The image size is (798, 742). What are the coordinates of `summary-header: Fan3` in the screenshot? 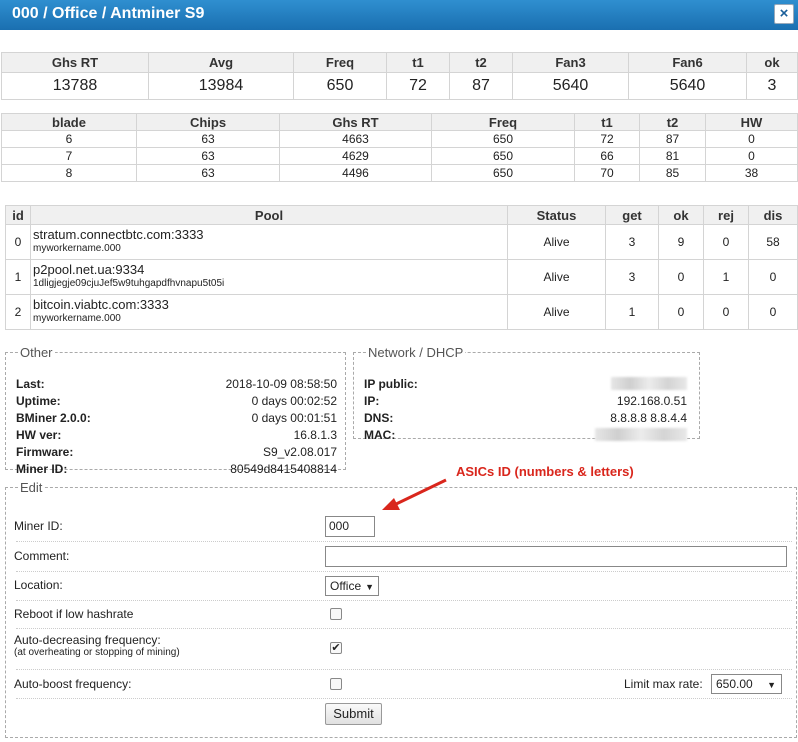 It's located at (570, 62).